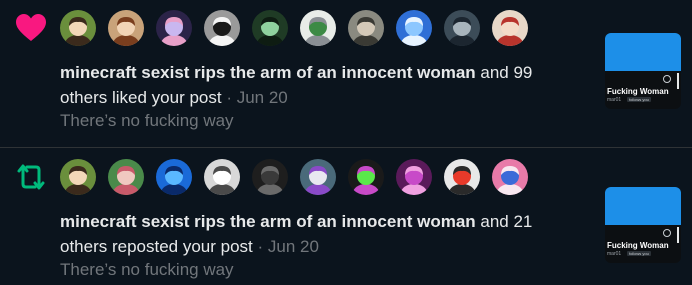 The height and width of the screenshot is (285, 692). I want to click on heart-icon, so click(31, 28).